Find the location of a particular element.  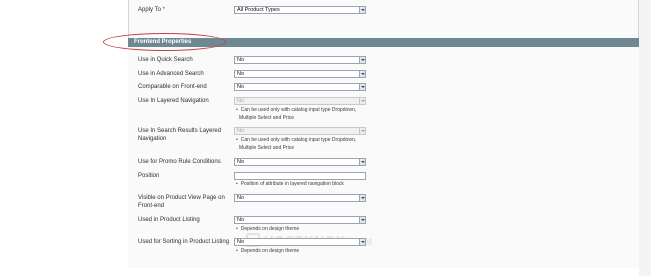

right-margin is located at coordinates (645, 138).